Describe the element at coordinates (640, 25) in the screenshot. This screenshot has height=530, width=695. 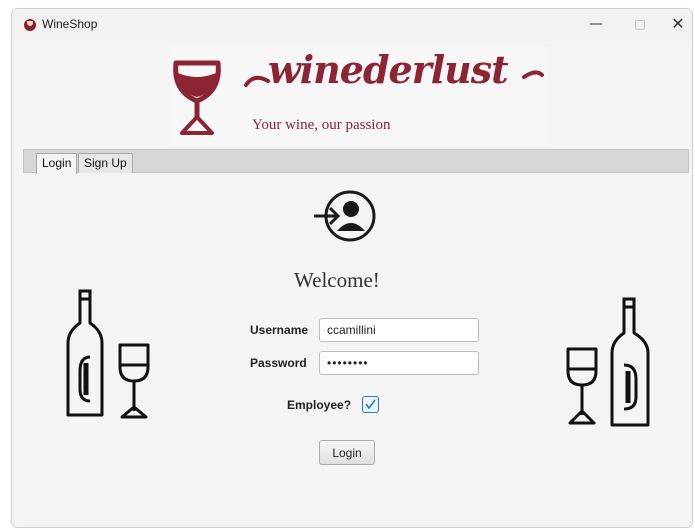
I see `maximize-button: □` at that location.